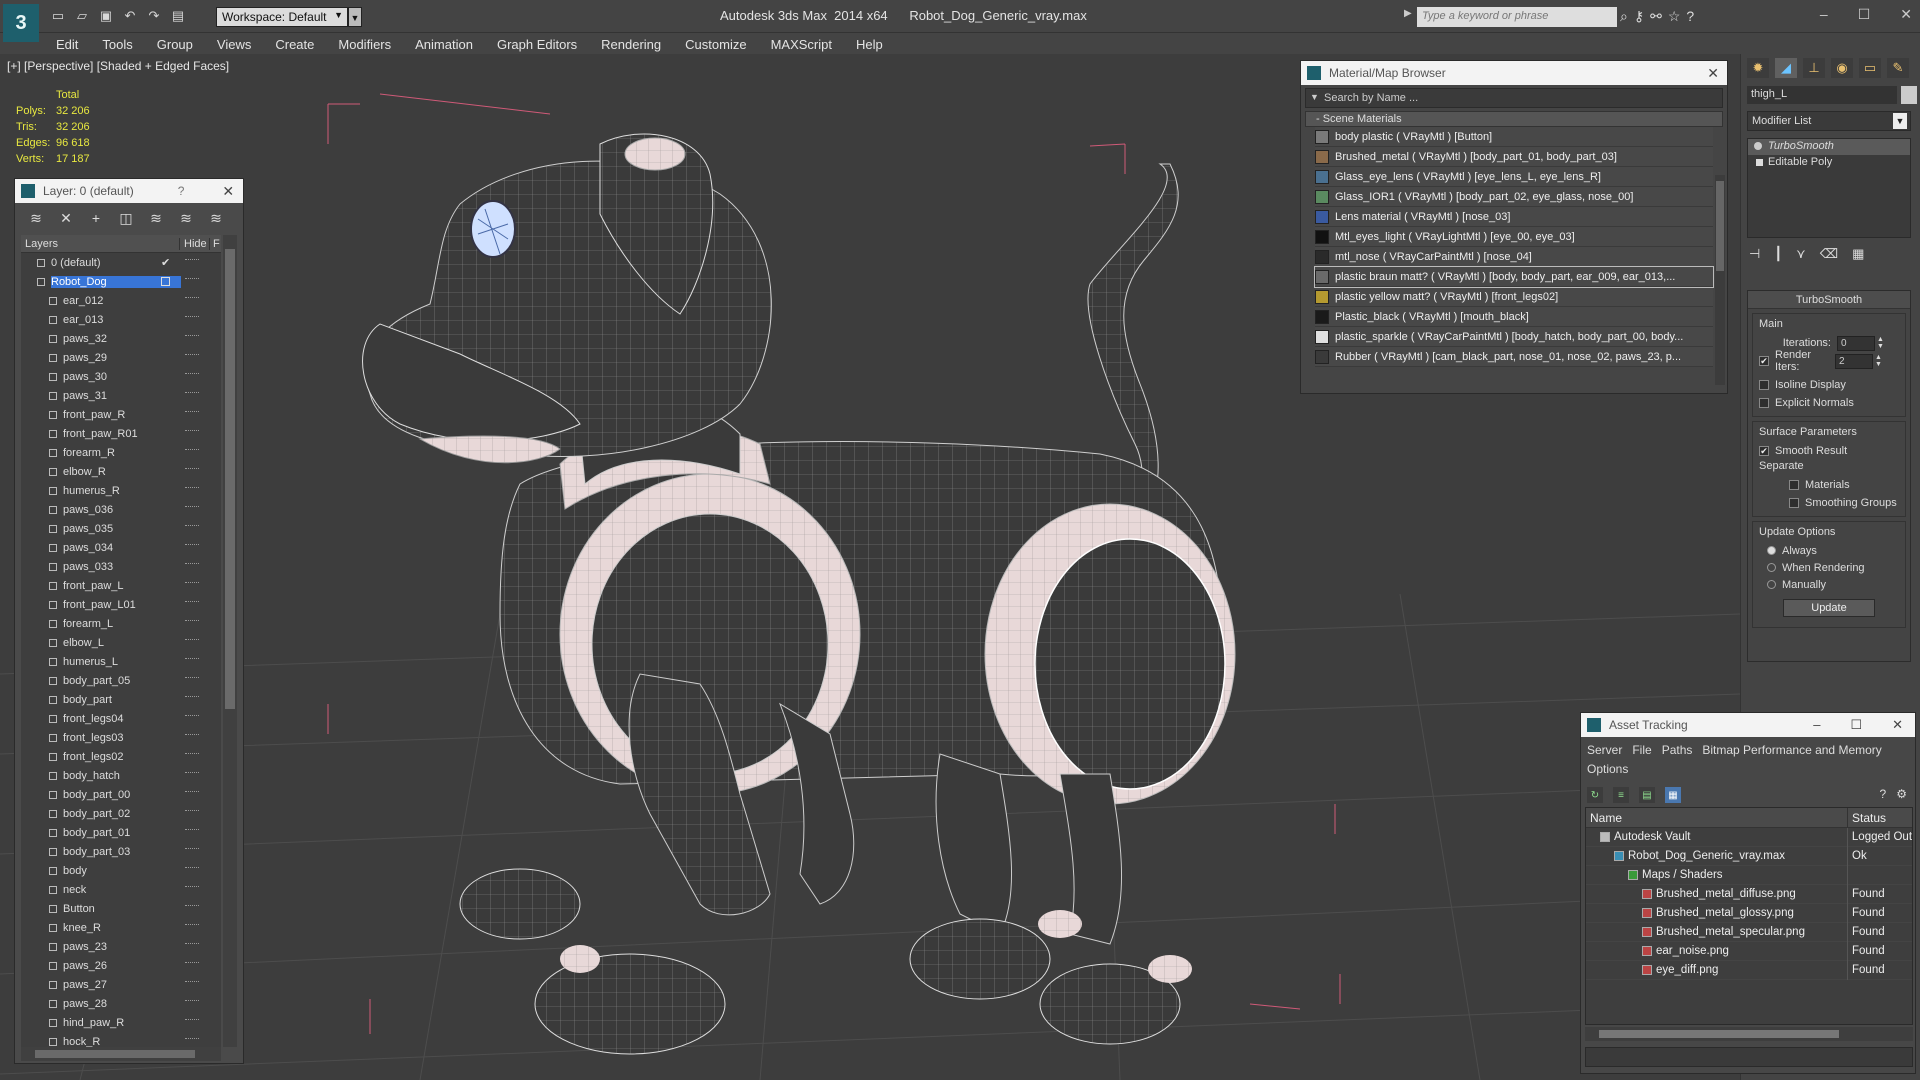 The image size is (1920, 1080). Describe the element at coordinates (121, 604) in the screenshot. I see `layer-row: front_paw_L01` at that location.